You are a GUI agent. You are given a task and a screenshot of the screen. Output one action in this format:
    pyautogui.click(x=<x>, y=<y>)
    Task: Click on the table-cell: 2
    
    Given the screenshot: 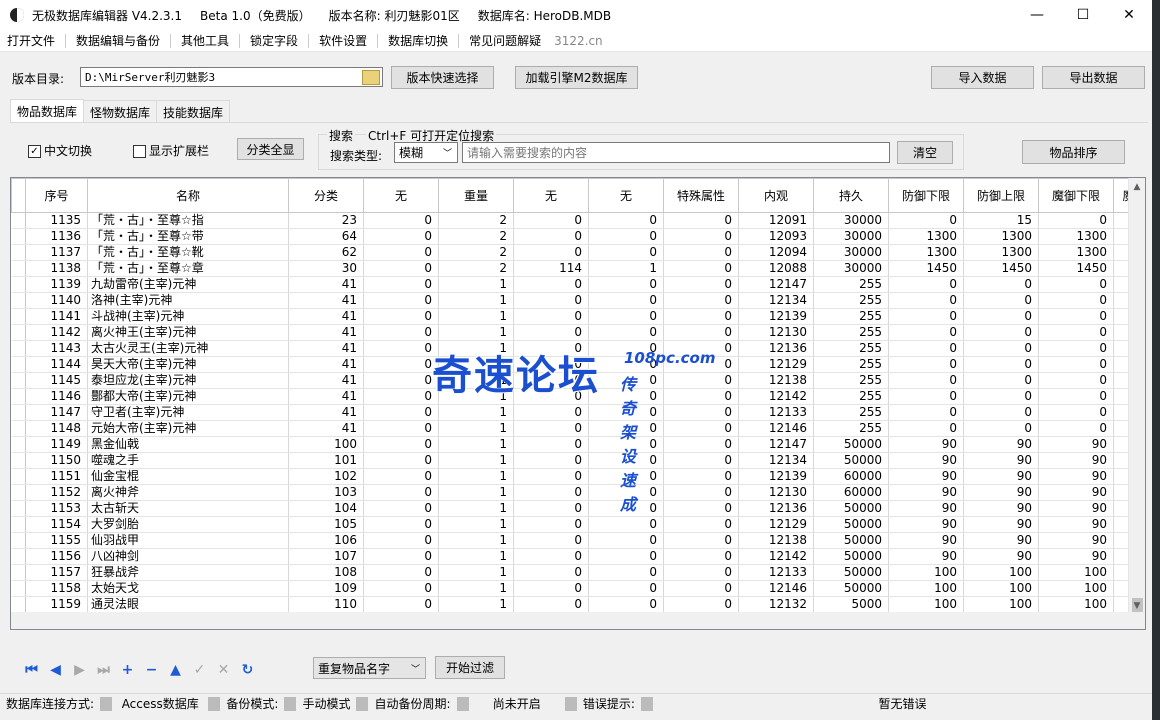 What is the action you would take?
    pyautogui.click(x=476, y=268)
    